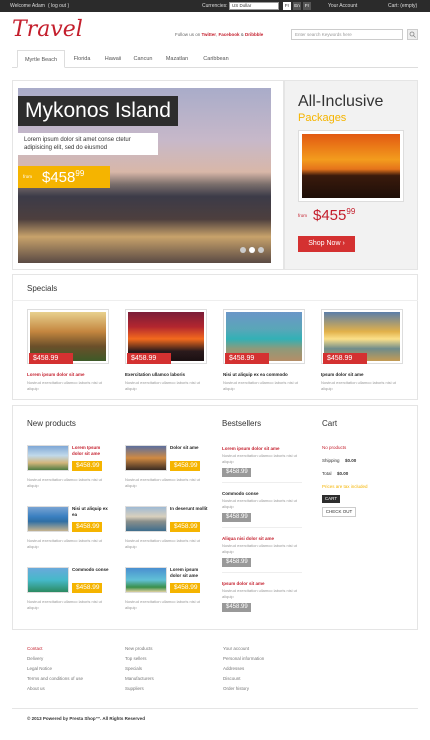 The width and height of the screenshot is (430, 740). I want to click on hero-from: from, so click(27, 176).